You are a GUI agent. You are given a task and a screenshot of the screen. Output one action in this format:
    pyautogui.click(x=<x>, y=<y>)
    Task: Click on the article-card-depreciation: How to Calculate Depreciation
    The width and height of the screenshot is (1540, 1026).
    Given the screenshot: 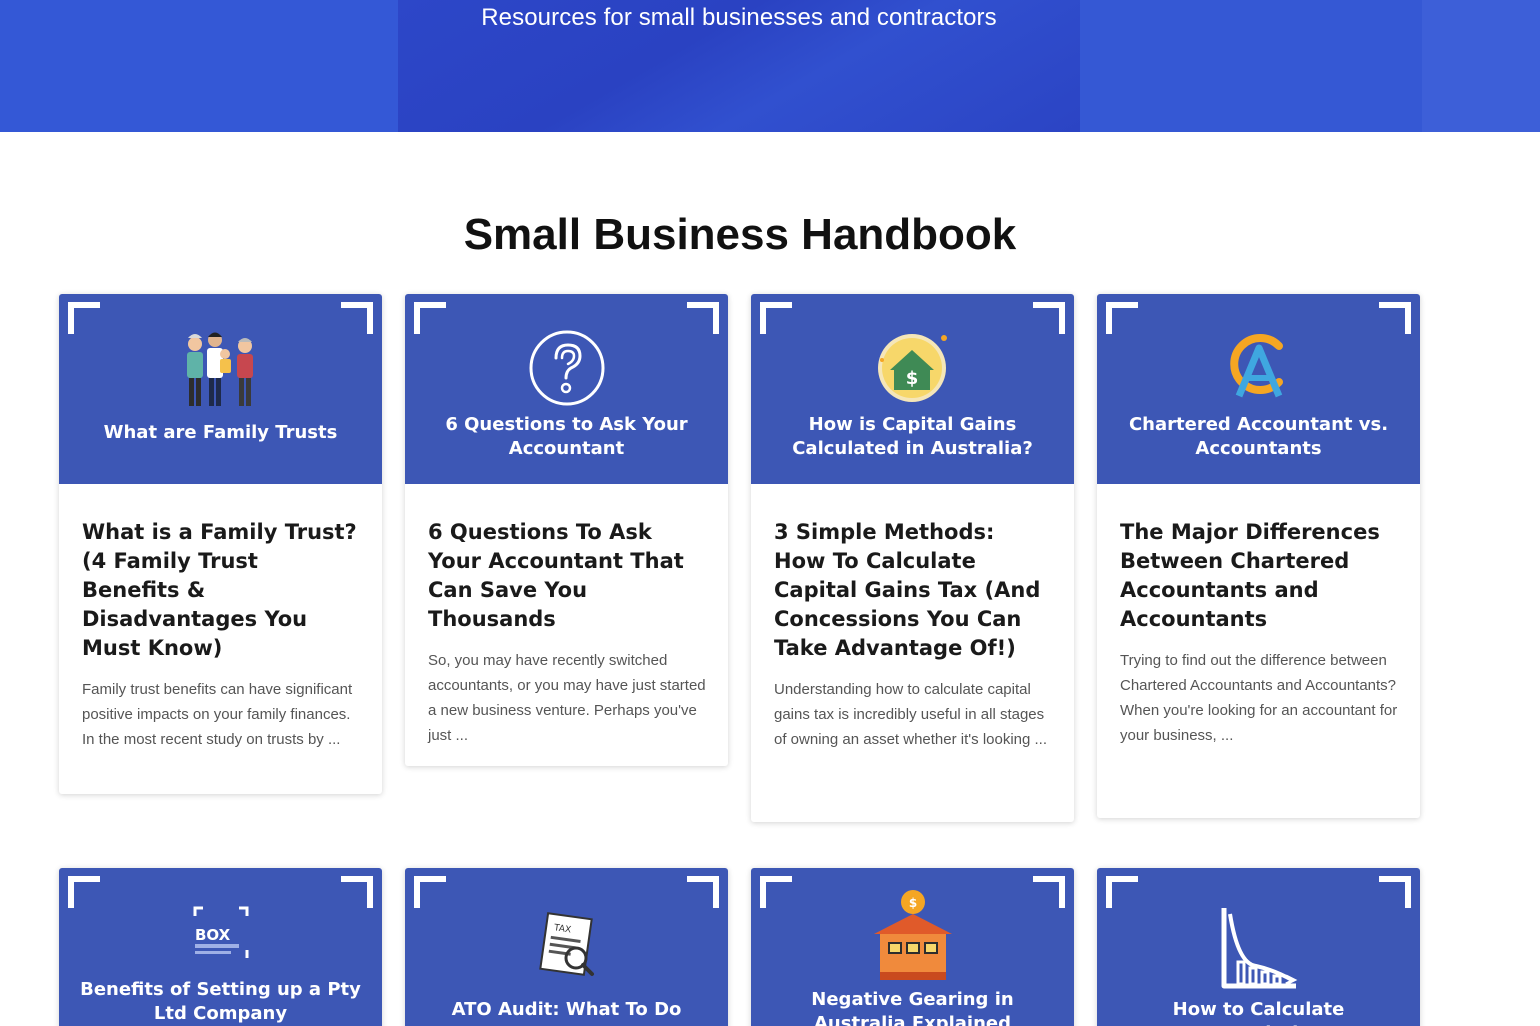 What is the action you would take?
    pyautogui.click(x=1258, y=947)
    